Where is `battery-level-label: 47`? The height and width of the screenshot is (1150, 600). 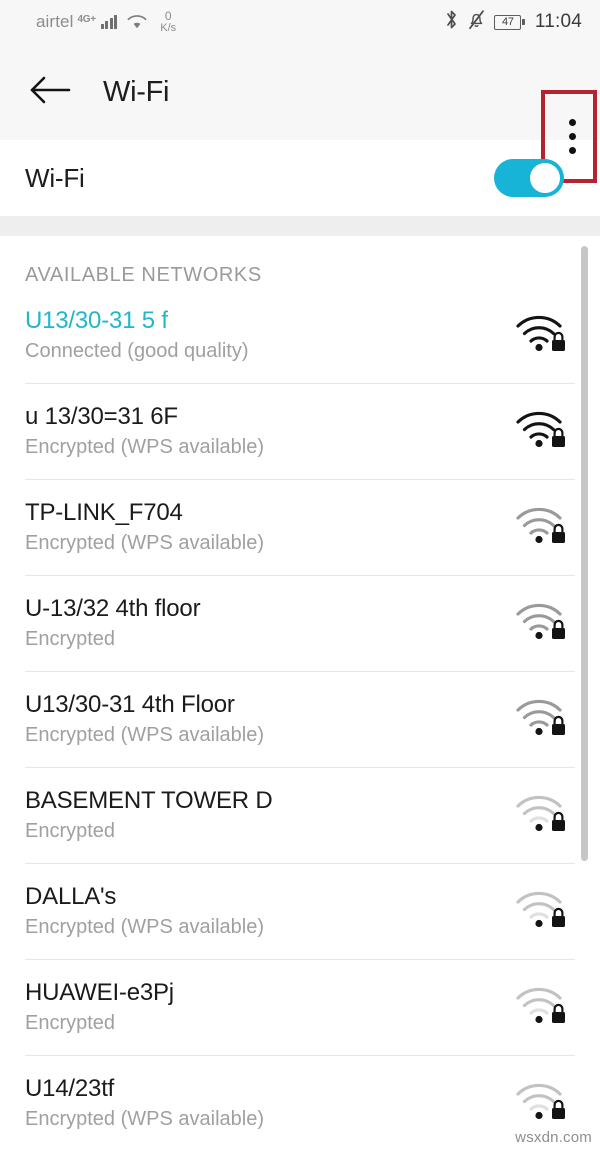
battery-level-label: 47 is located at coordinates (508, 22).